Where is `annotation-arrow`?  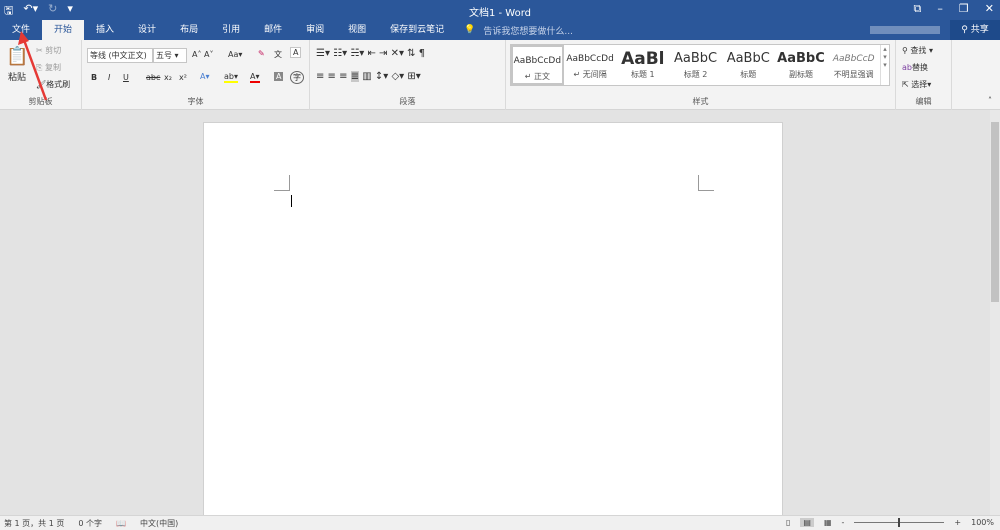
annotation-arrow is located at coordinates (33, 66).